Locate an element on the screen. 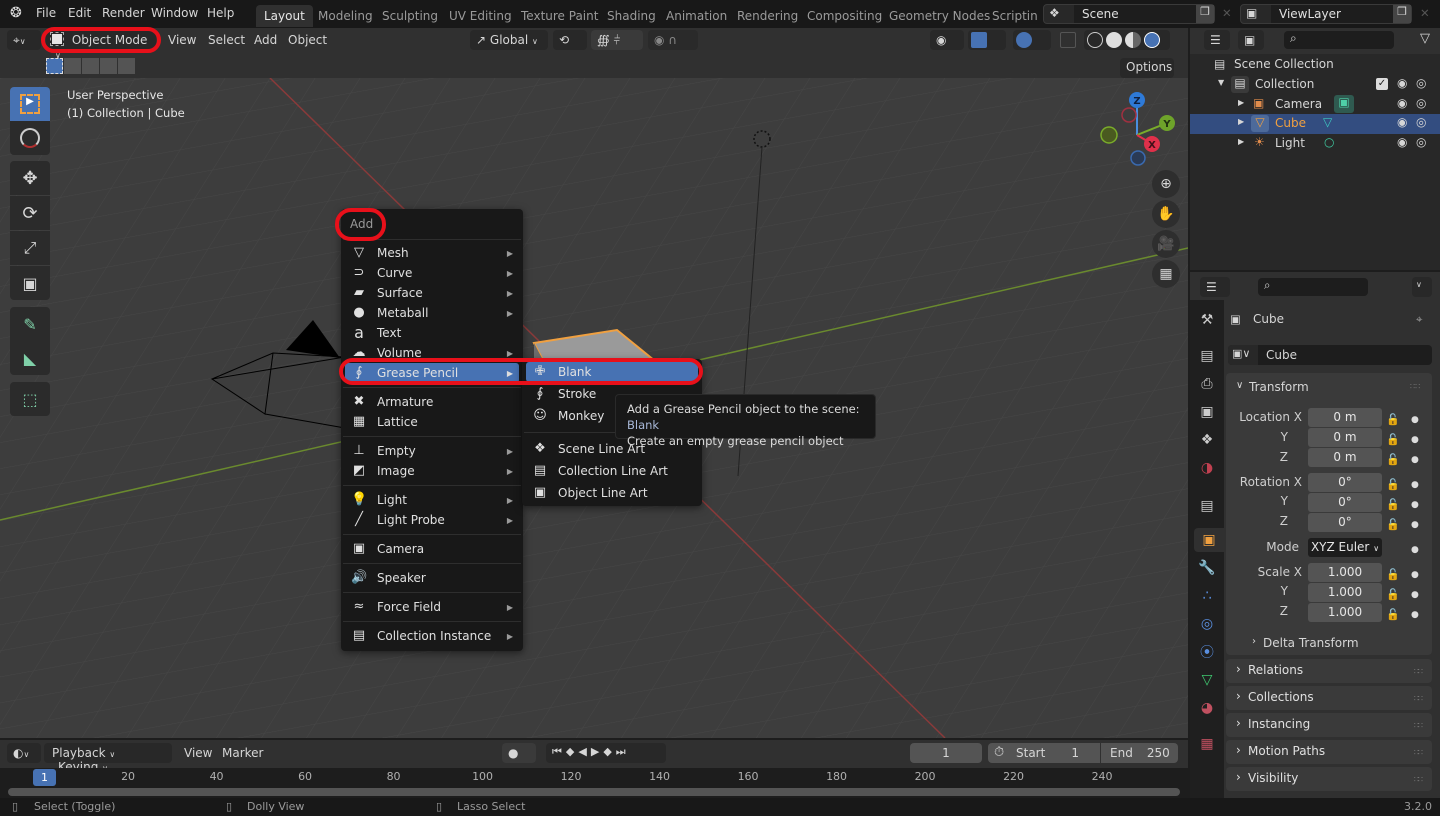 The height and width of the screenshot is (816, 1440). scale-y-field: 1.000 is located at coordinates (1345, 592).